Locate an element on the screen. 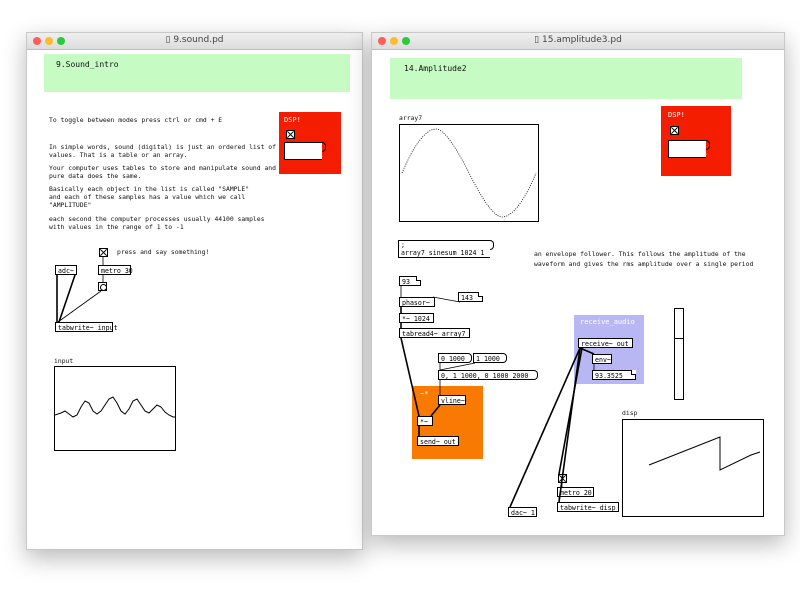 The height and width of the screenshot is (600, 800). window-title-text: 9.sound.pd is located at coordinates (198, 40).